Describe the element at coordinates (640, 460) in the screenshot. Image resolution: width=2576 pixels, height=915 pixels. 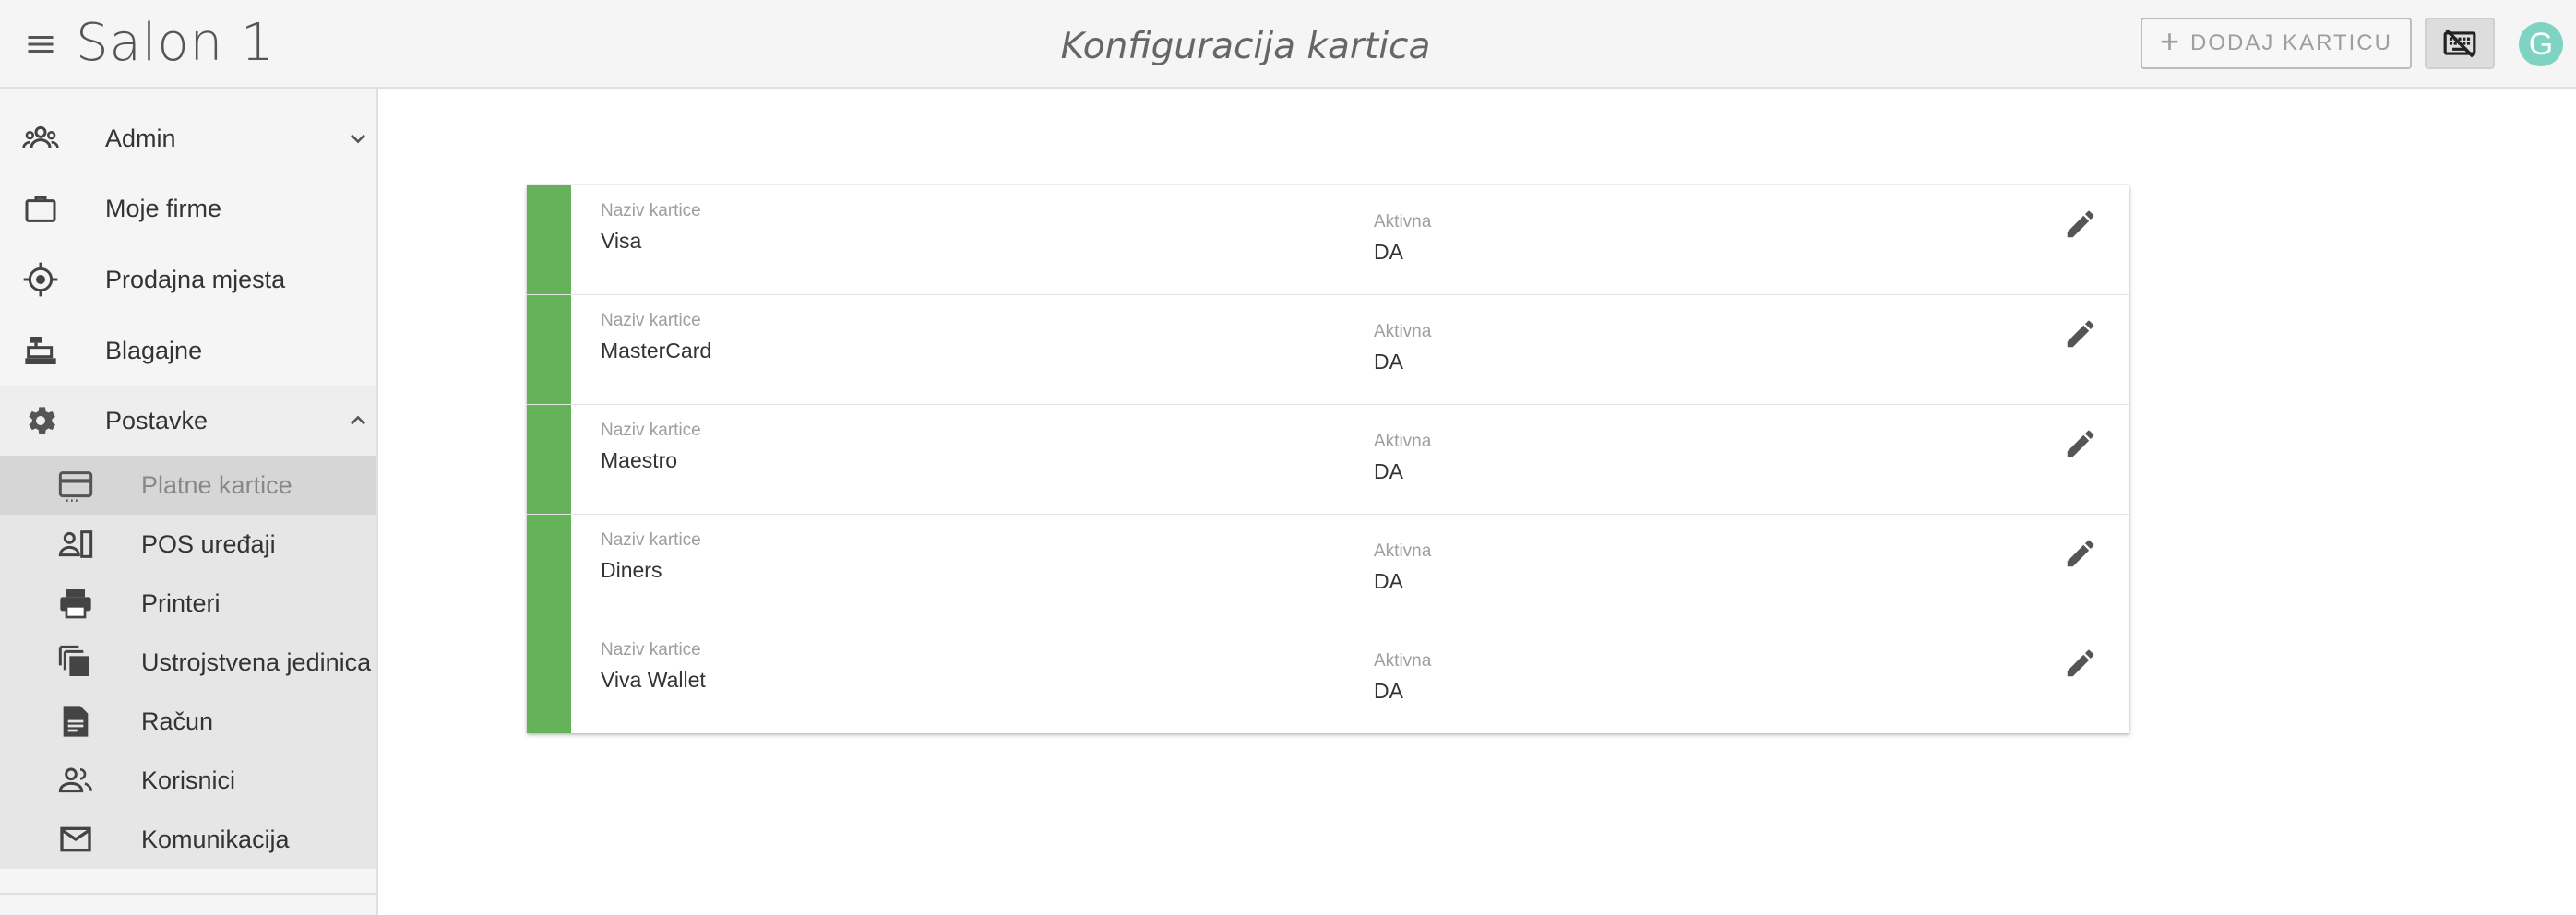
I see `card-name-value: Maestro` at that location.